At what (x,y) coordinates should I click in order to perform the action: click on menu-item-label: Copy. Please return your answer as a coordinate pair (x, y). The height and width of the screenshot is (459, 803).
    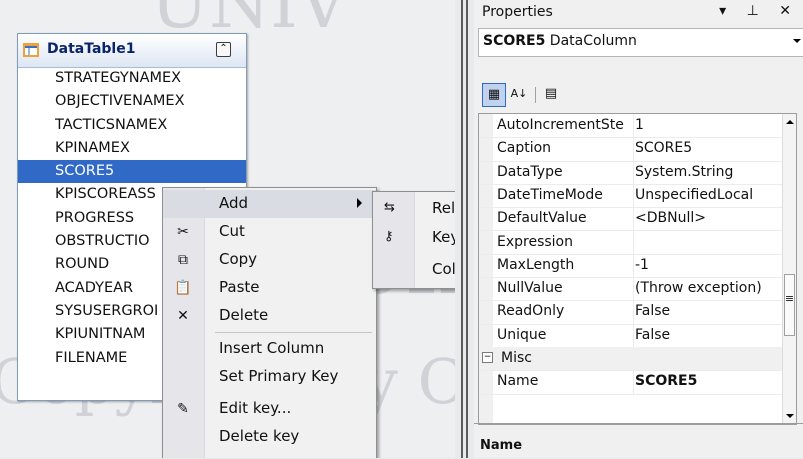
    Looking at the image, I should click on (238, 259).